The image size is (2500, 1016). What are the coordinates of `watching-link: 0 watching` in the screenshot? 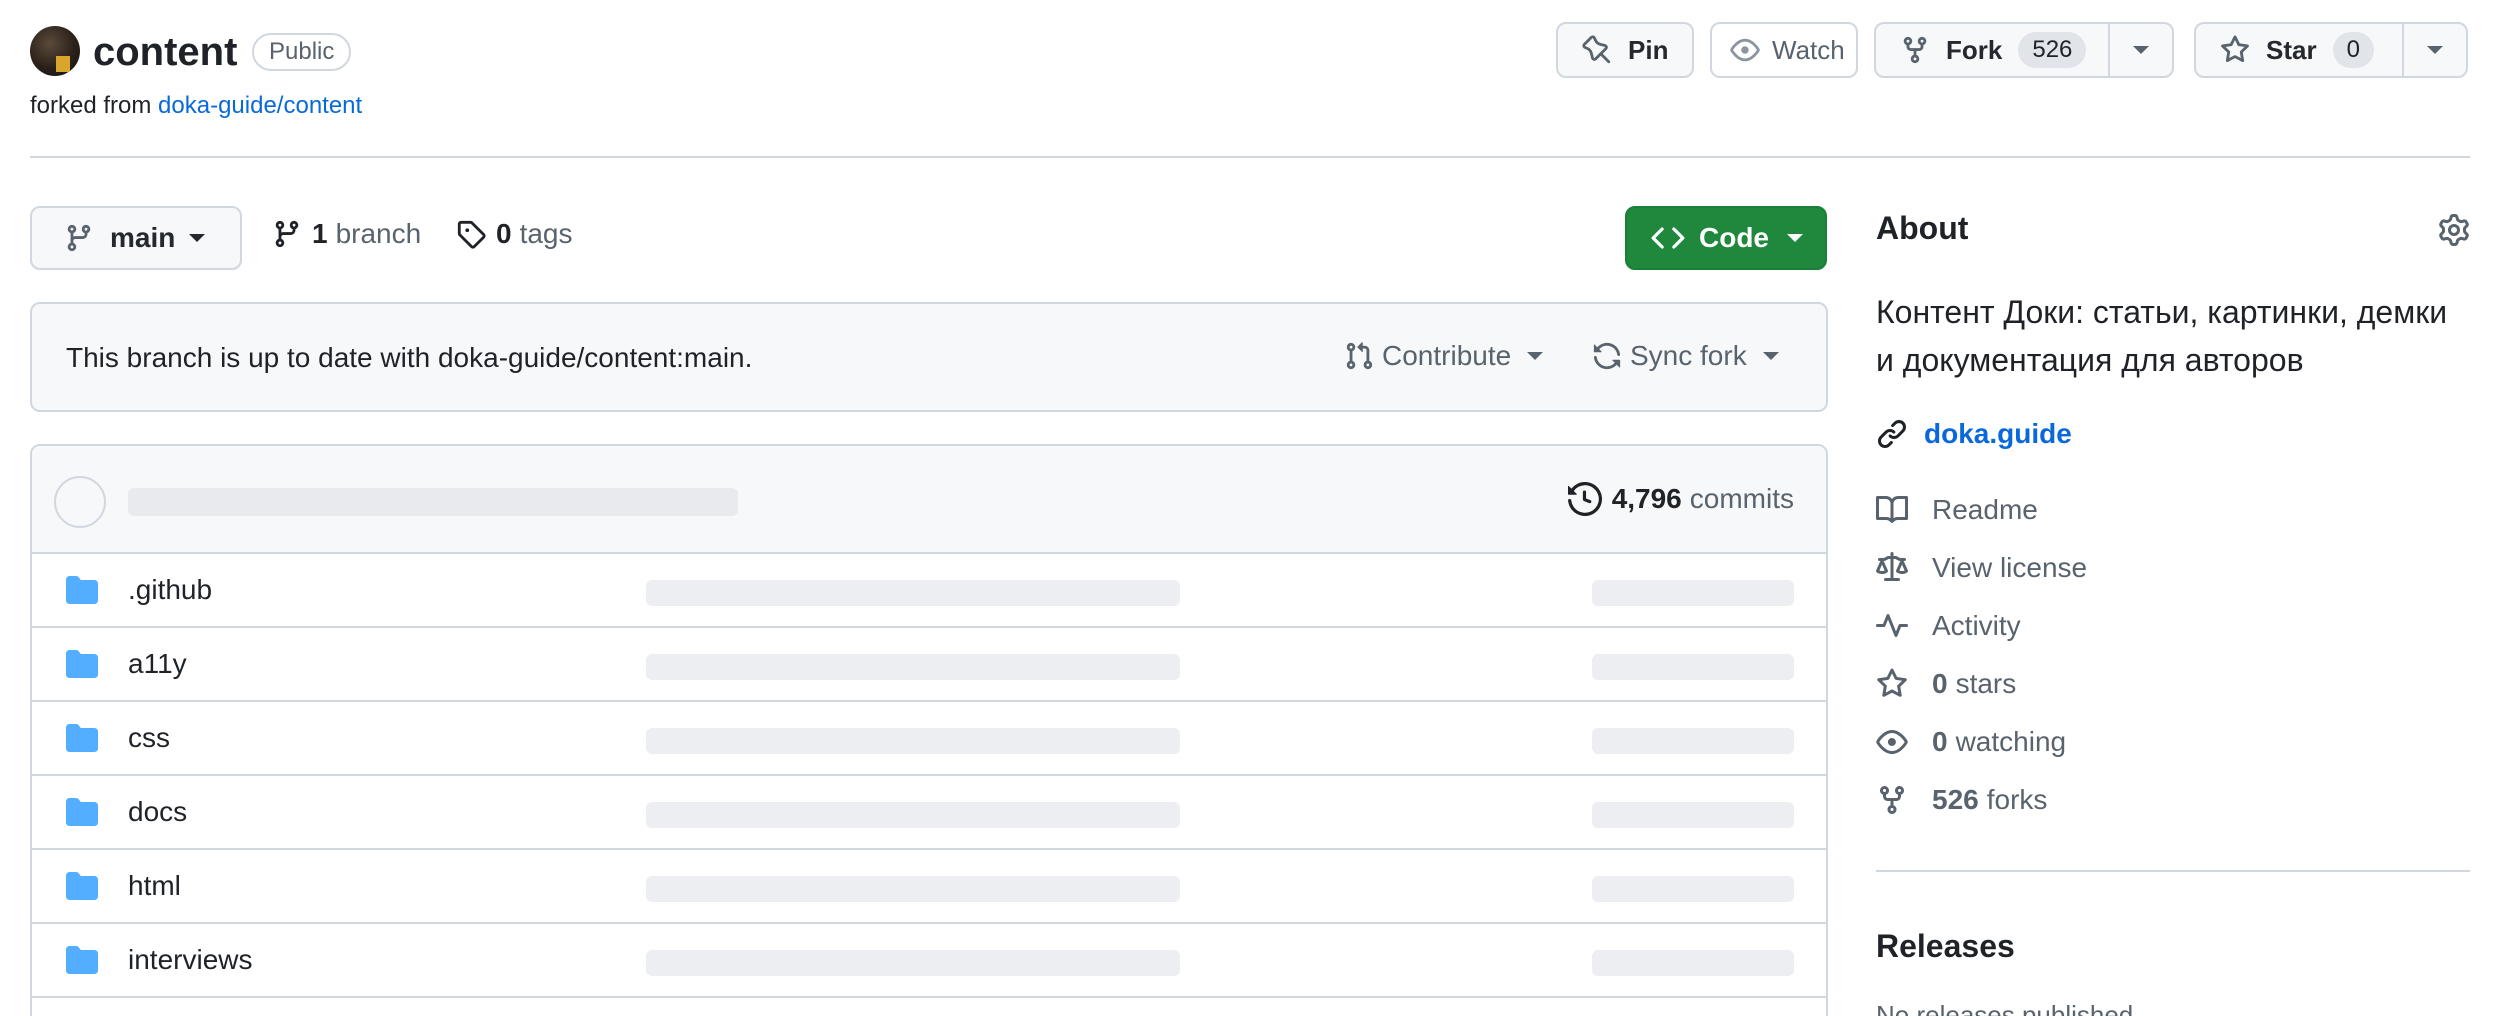 It's located at (1971, 742).